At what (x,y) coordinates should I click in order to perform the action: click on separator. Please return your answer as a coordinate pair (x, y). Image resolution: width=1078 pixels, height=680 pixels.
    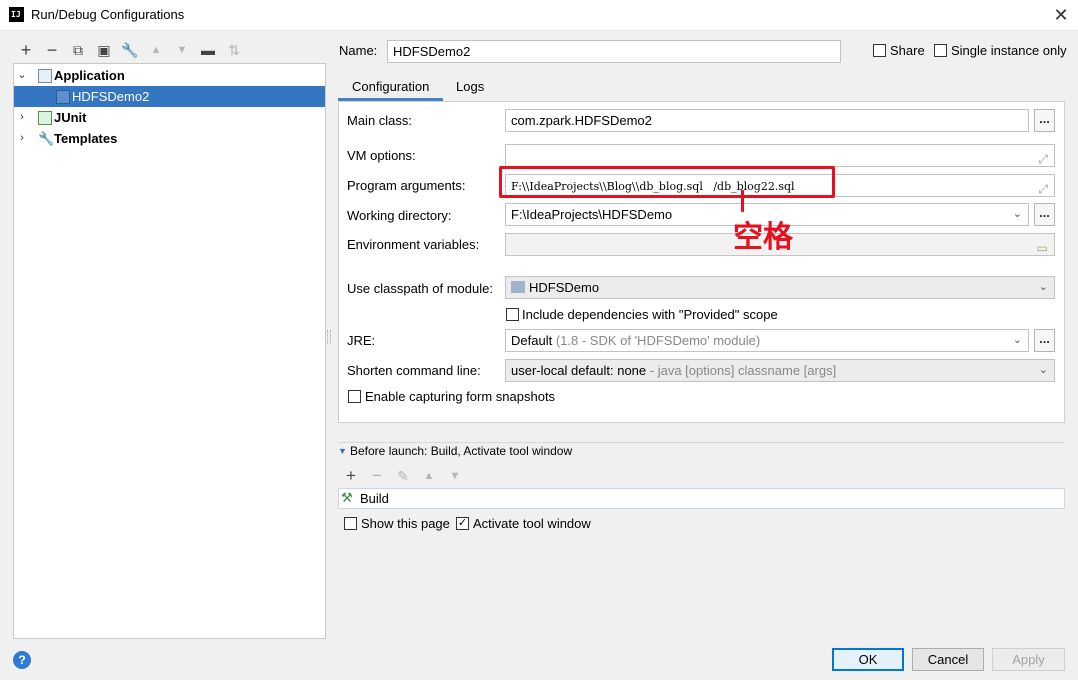
    Looking at the image, I should click on (701, 442).